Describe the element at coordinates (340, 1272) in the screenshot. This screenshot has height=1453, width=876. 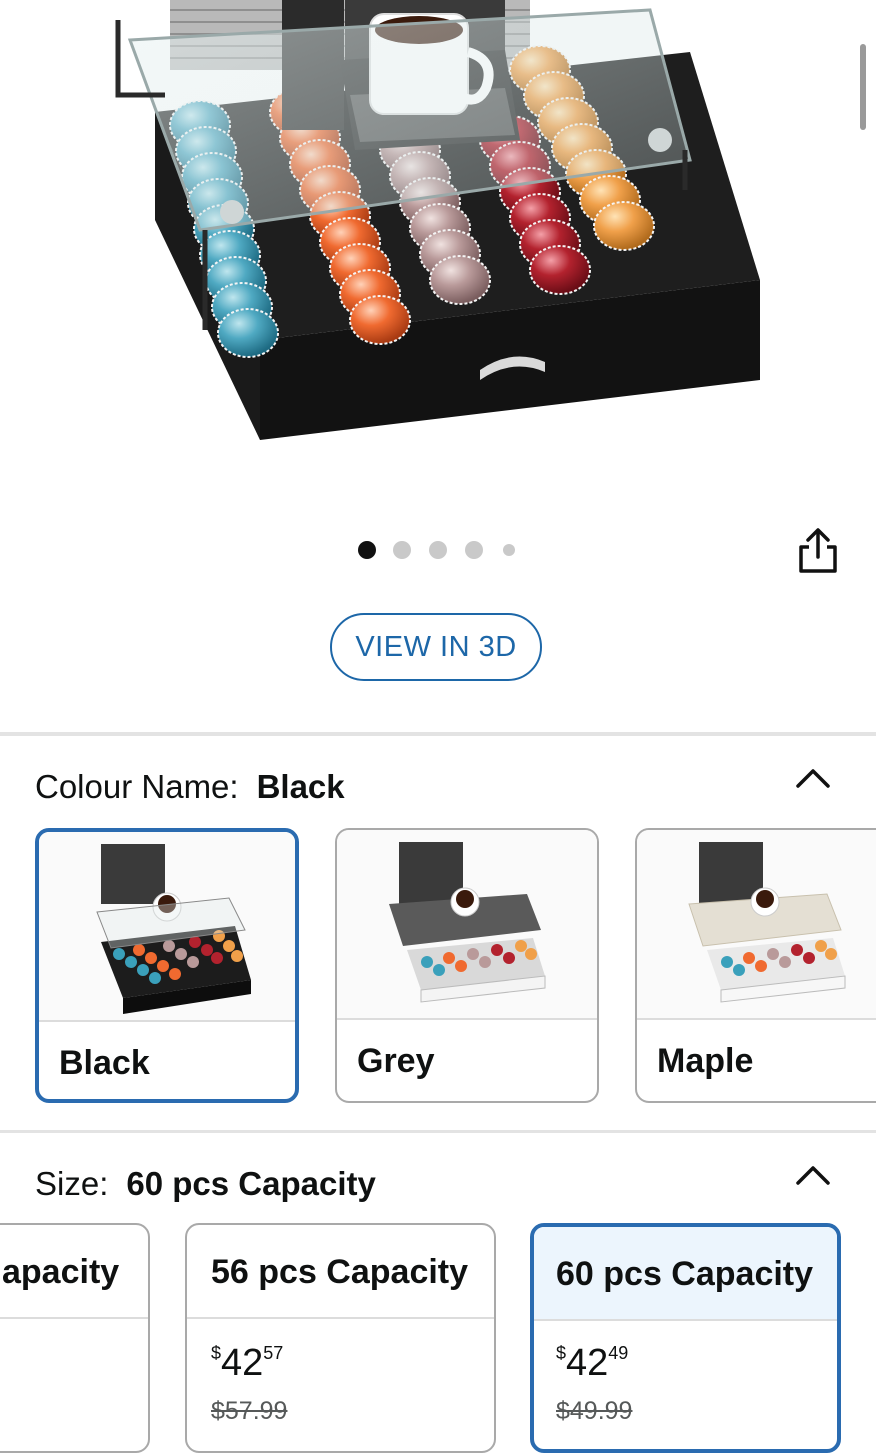
I see `size-option-title: 56 pcs Capacity` at that location.